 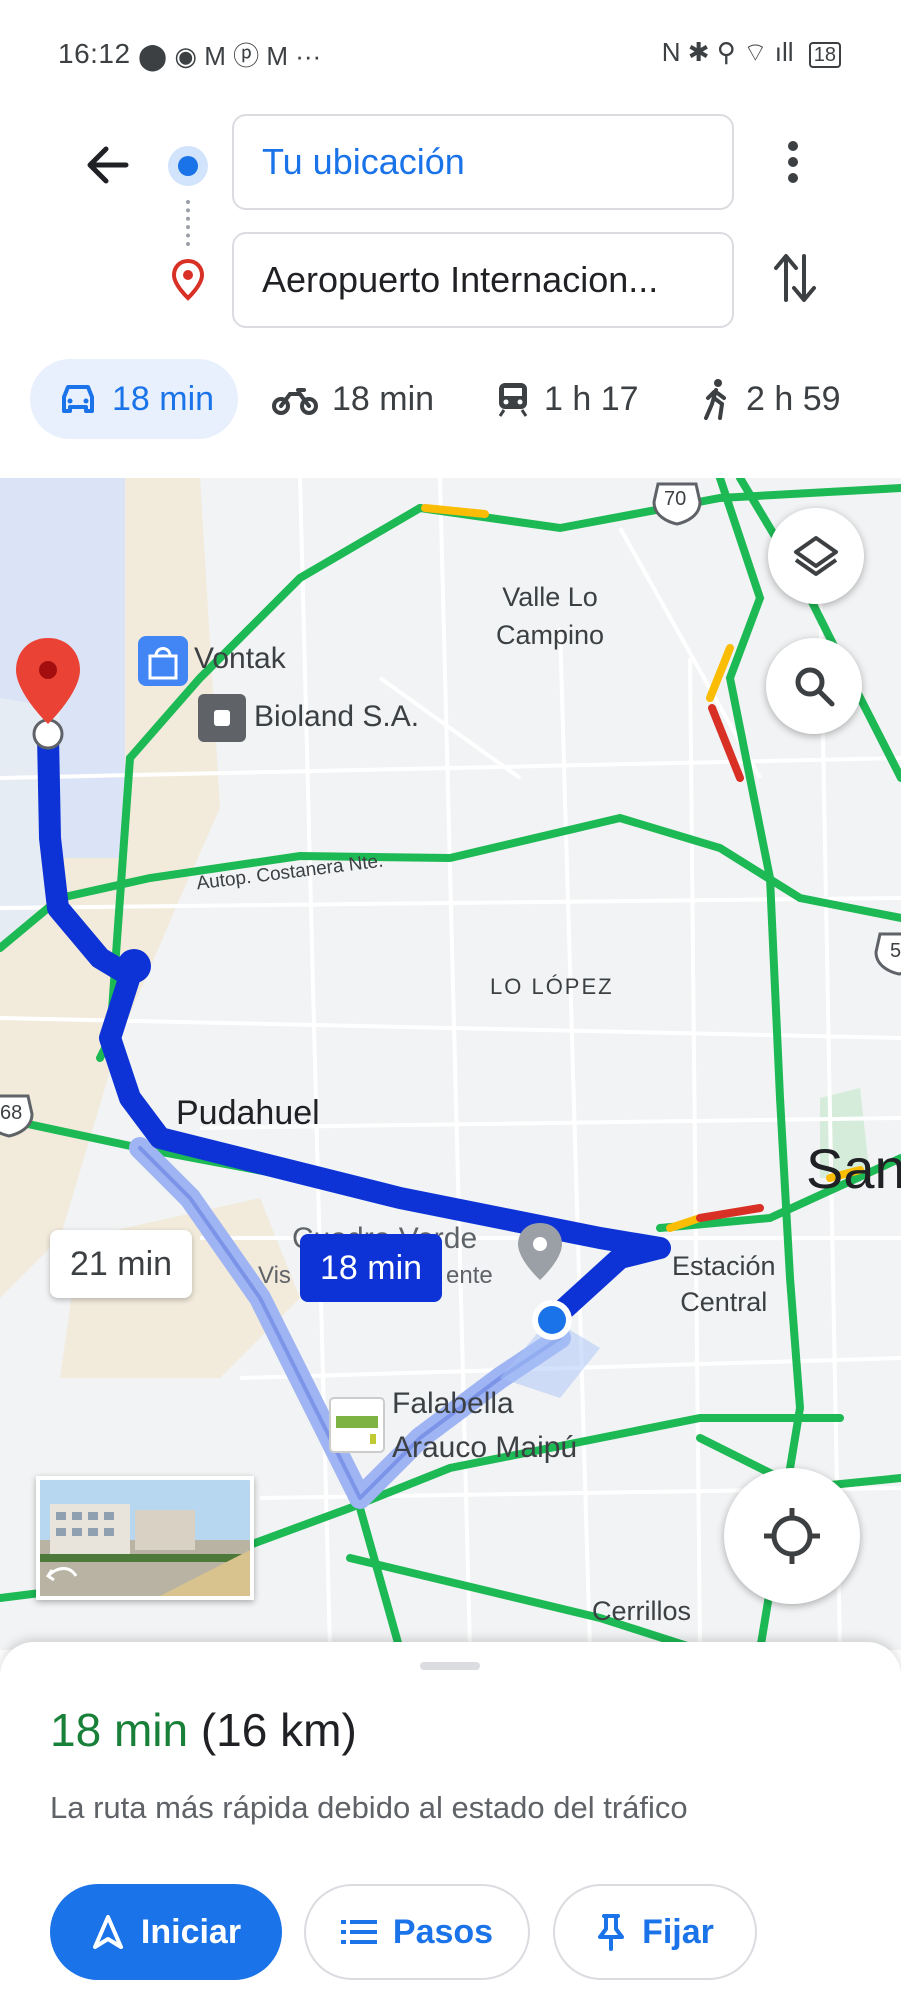 I want to click on label-cerrillos: Cerrillos, so click(x=642, y=1611).